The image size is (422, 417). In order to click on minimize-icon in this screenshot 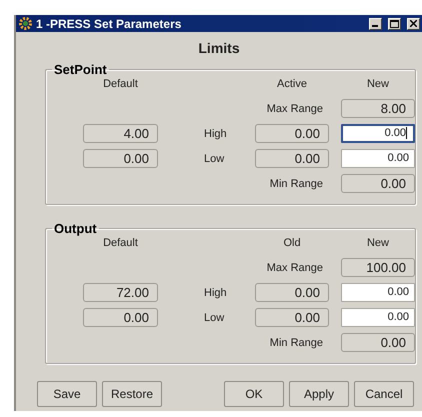, I will do `click(375, 24)`.